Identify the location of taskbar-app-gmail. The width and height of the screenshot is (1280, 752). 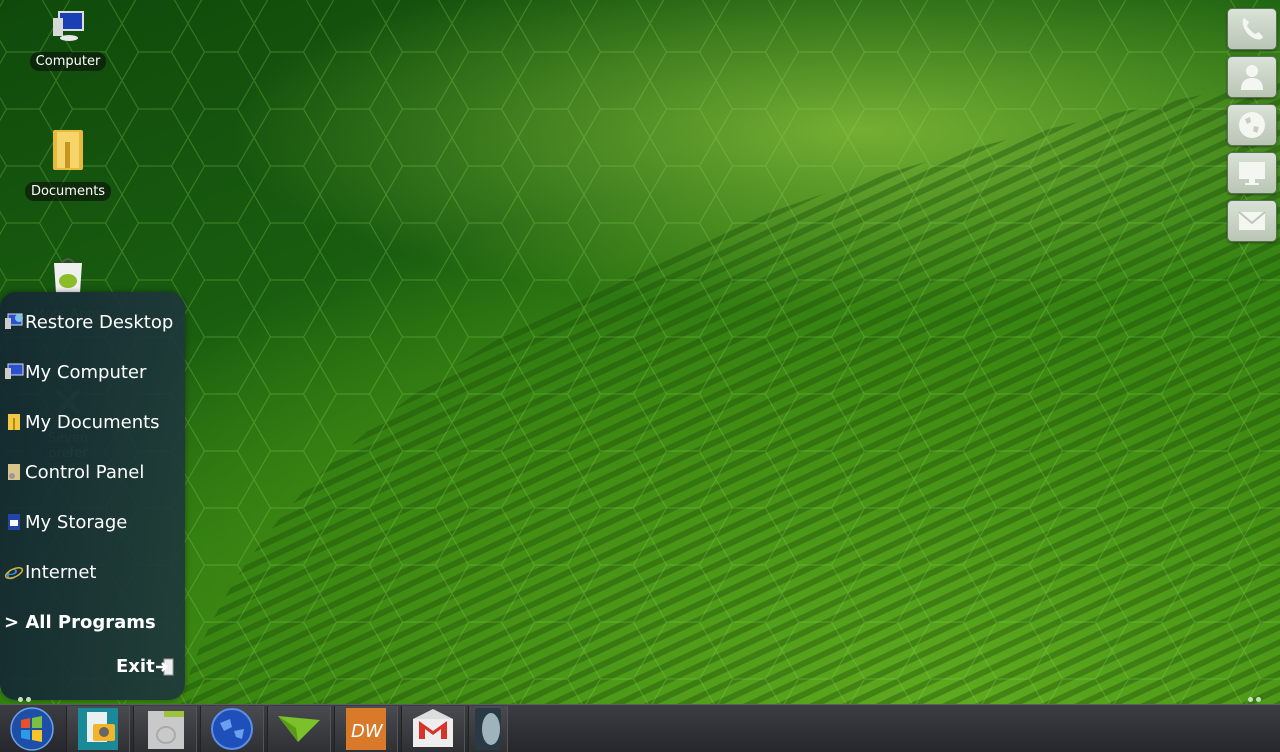
(433, 729).